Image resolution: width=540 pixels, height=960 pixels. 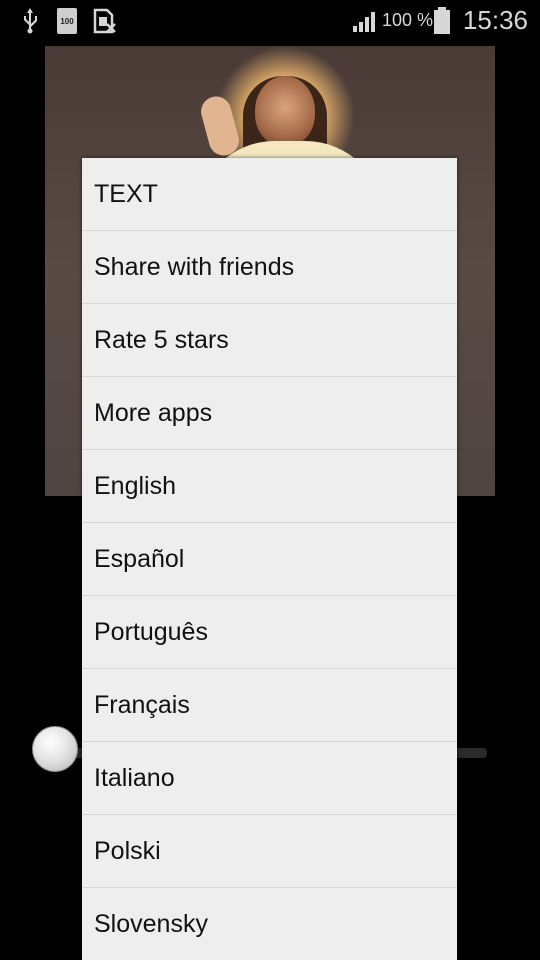 I want to click on menu-item-rate: Rate 5 stars, so click(x=269, y=340).